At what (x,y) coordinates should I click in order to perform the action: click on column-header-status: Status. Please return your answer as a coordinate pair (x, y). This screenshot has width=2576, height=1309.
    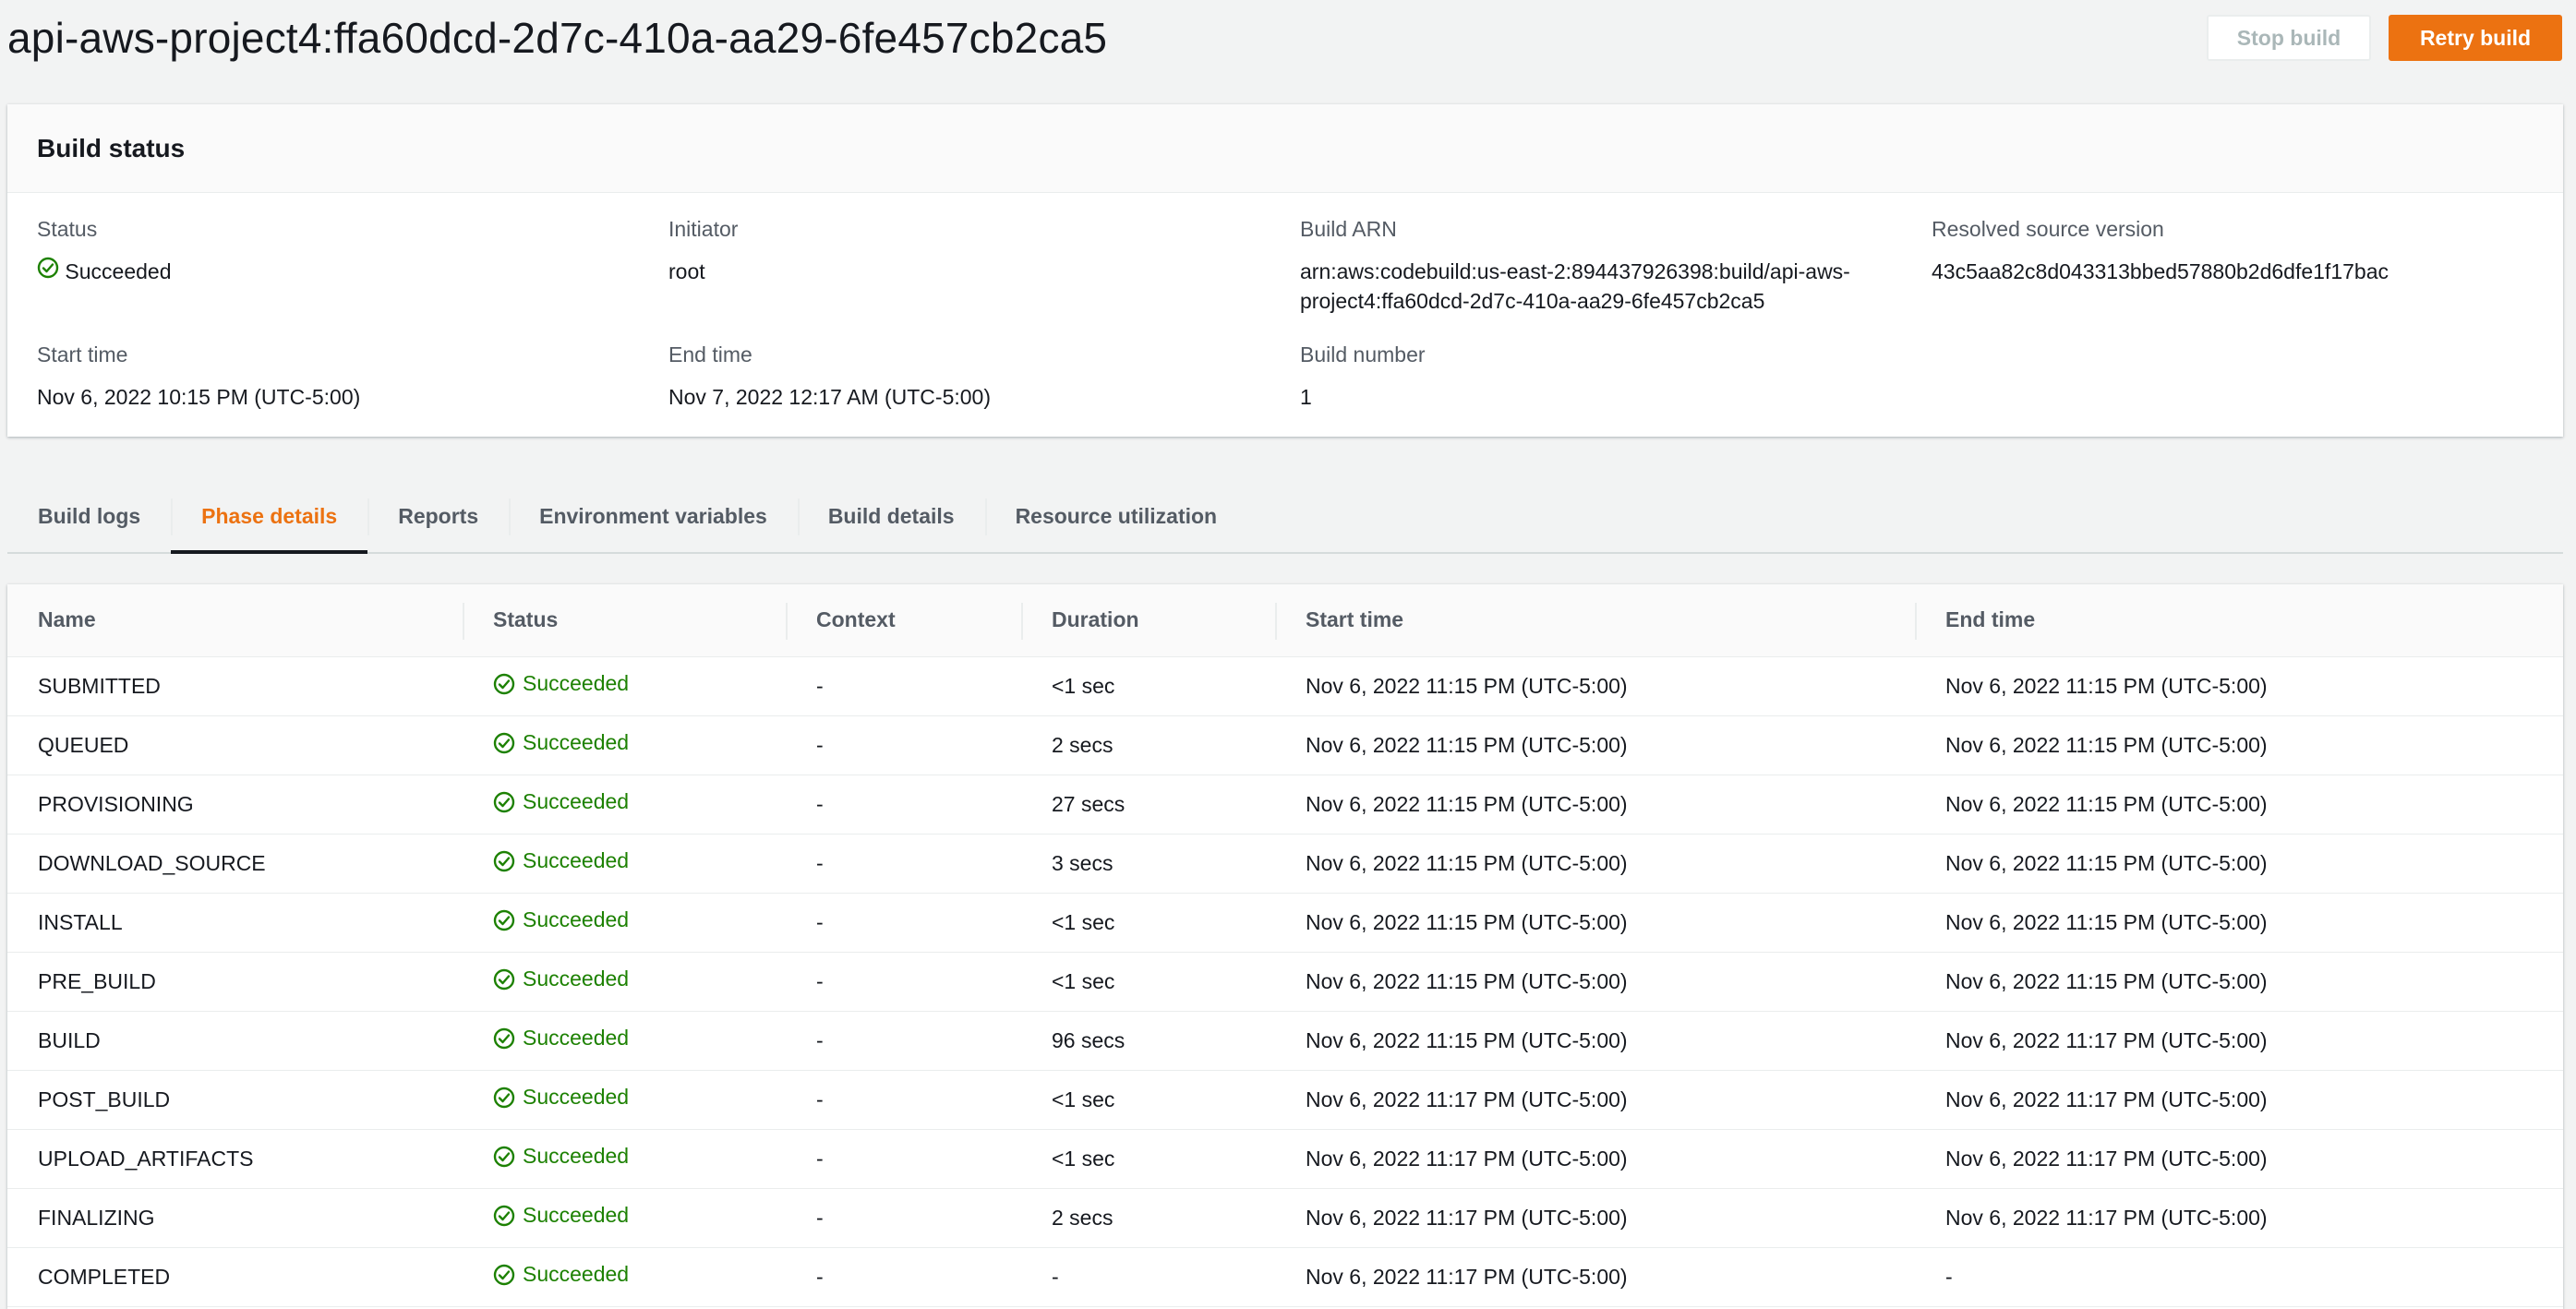
    Looking at the image, I should click on (624, 620).